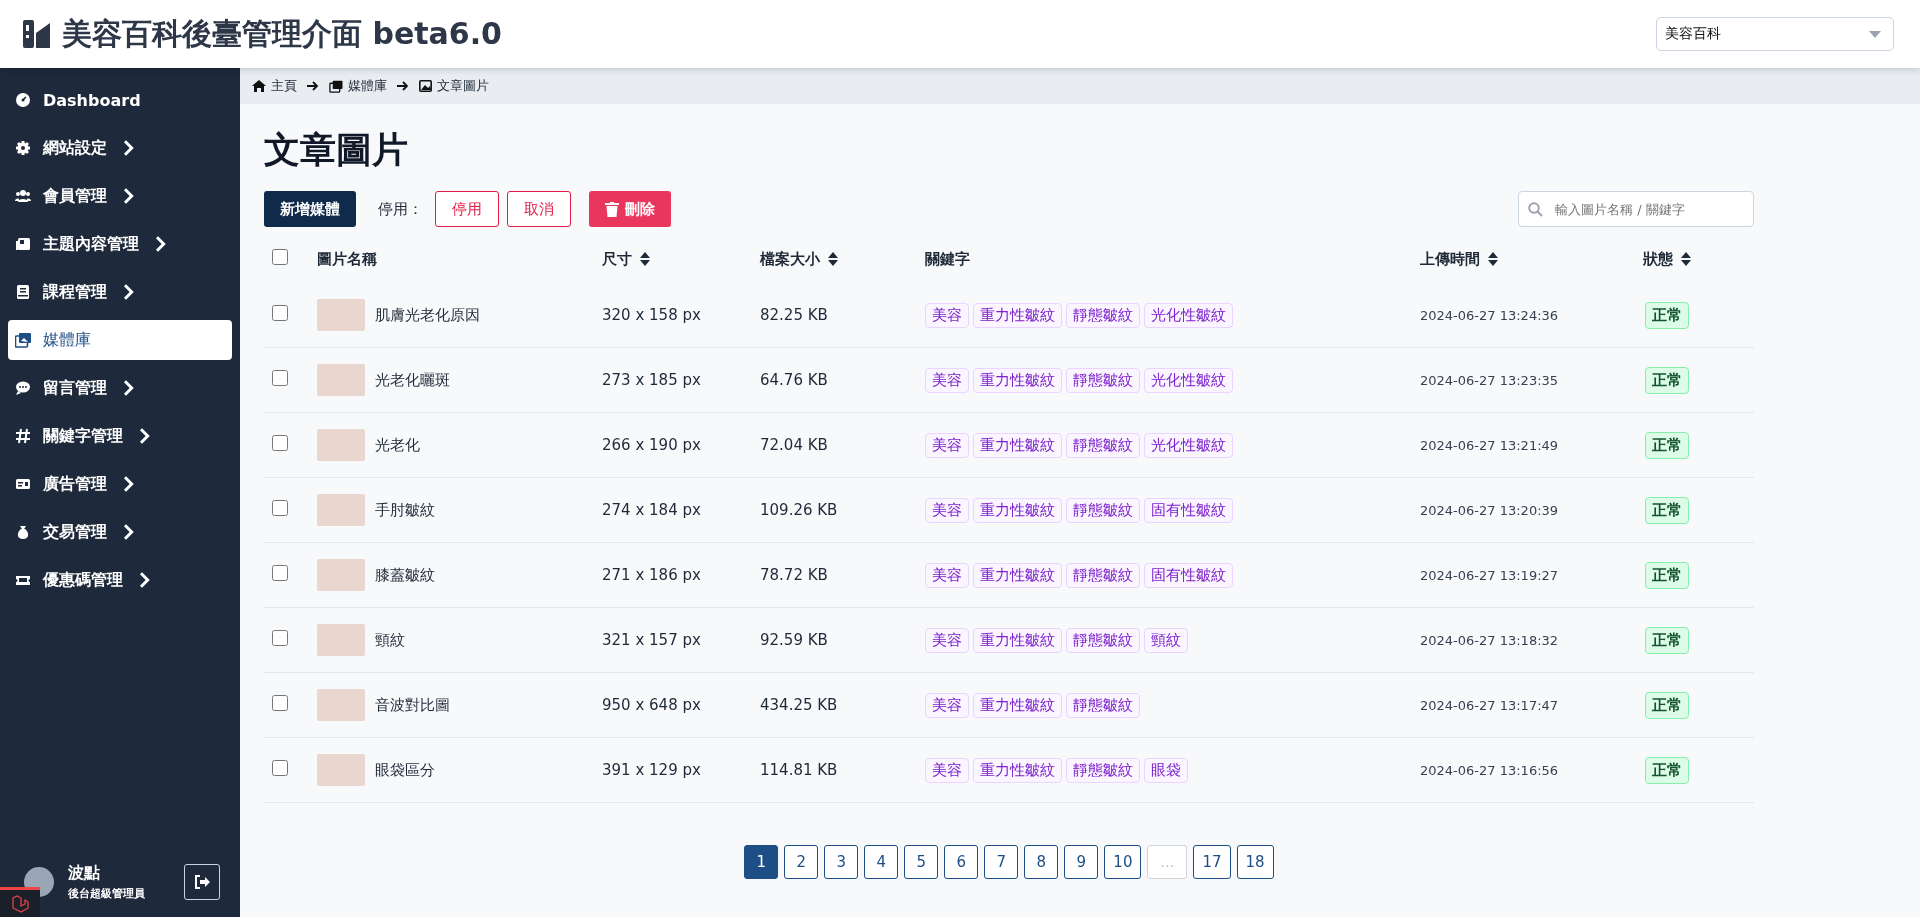  I want to click on sidebar-item: 網站設定, so click(120, 148).